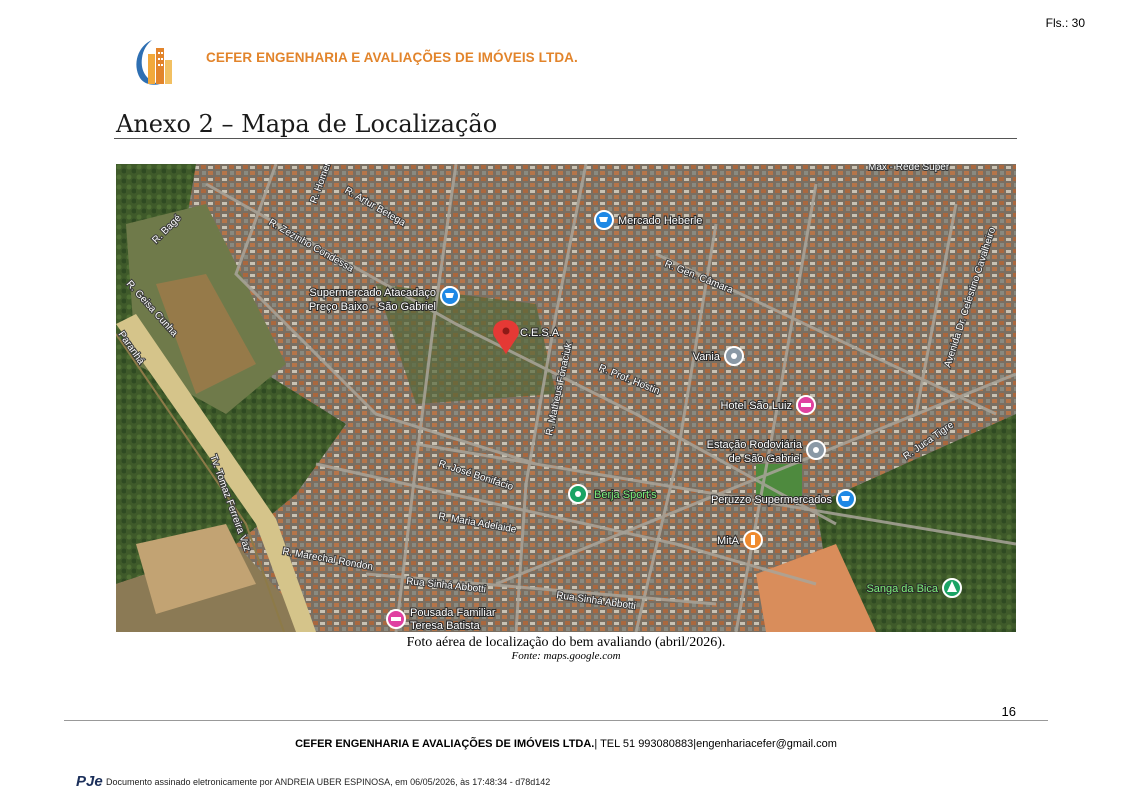  Describe the element at coordinates (765, 459) in the screenshot. I see `svg-text: de São Gabriel` at that location.